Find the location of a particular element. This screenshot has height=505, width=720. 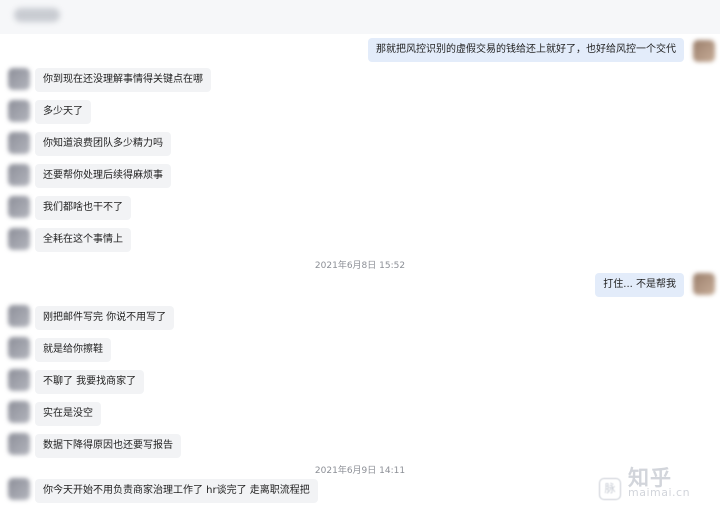

message-bubble-other: 就是给你擦鞋 is located at coordinates (73, 350).